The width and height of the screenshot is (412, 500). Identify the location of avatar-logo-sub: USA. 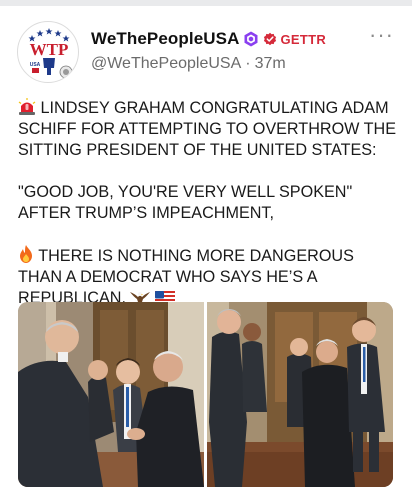
(35, 65).